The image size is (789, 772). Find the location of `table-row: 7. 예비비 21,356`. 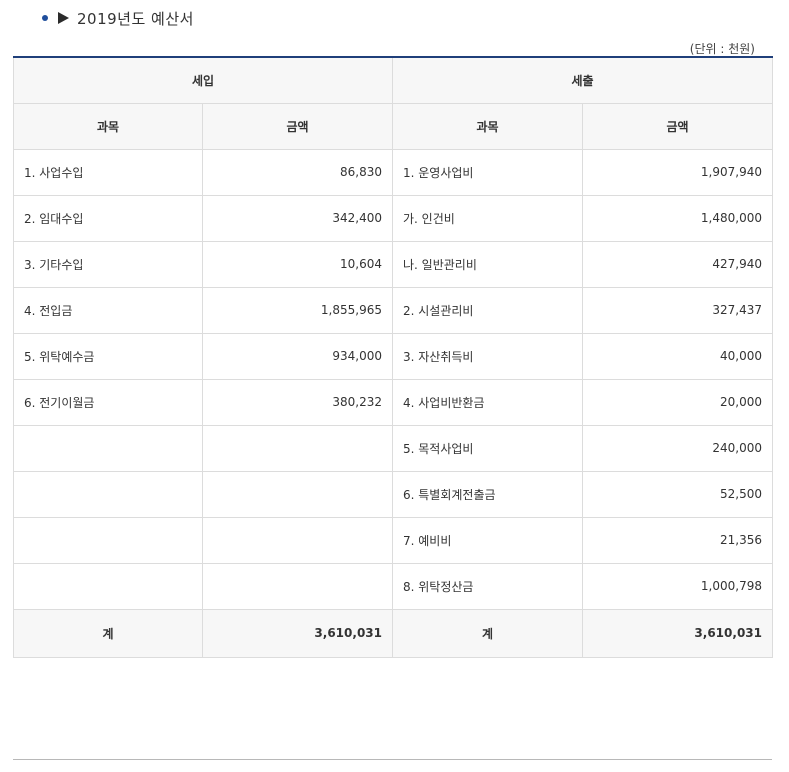

table-row: 7. 예비비 21,356 is located at coordinates (393, 540).